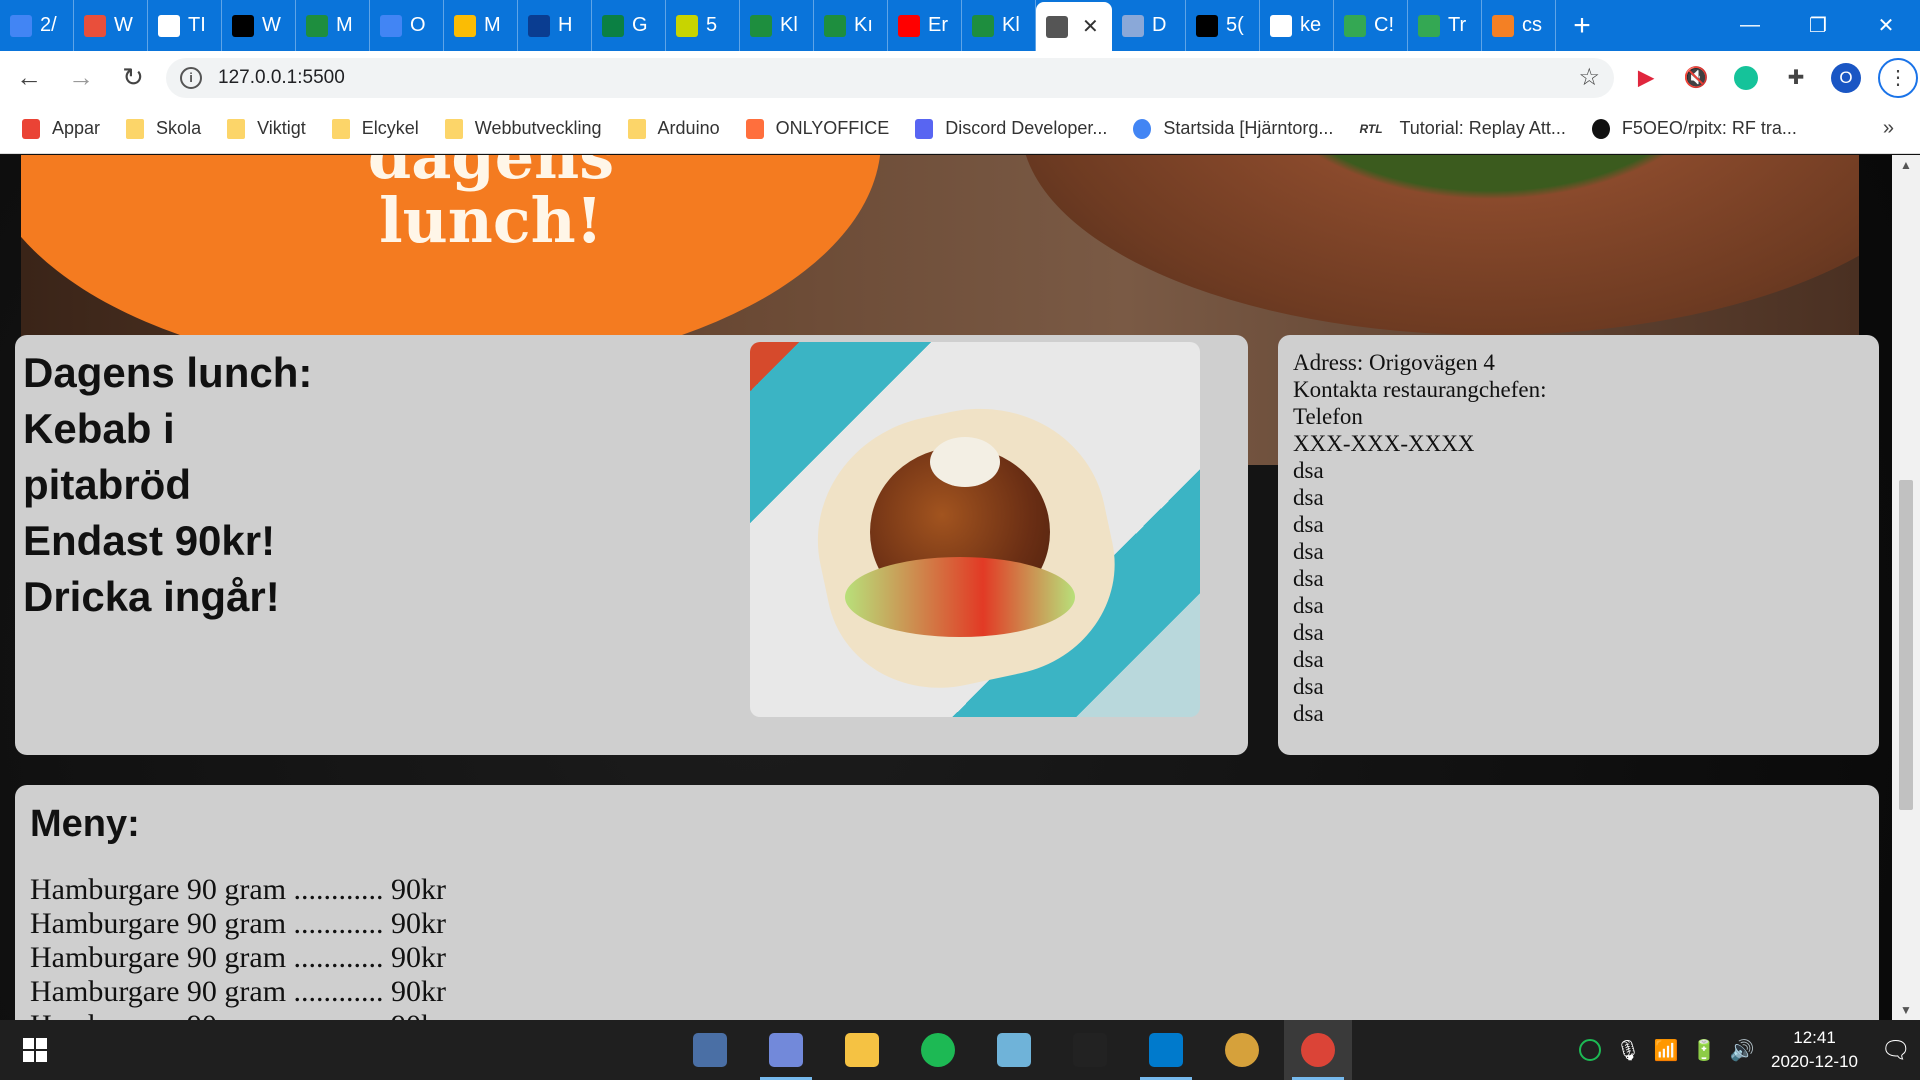  I want to click on bookmark-item: Appar, so click(61, 128).